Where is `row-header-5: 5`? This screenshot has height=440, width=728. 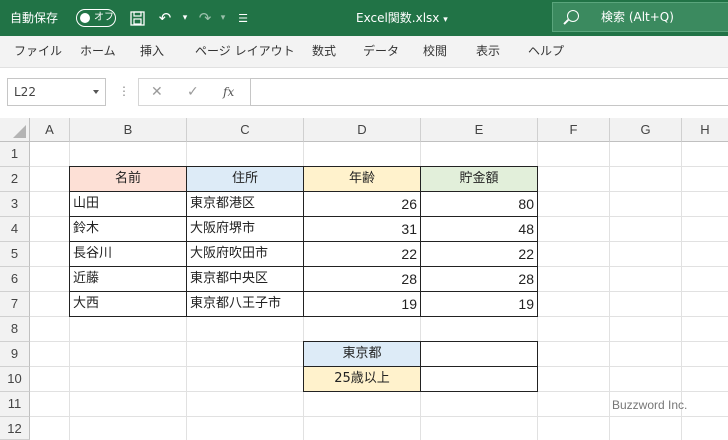 row-header-5: 5 is located at coordinates (15, 254).